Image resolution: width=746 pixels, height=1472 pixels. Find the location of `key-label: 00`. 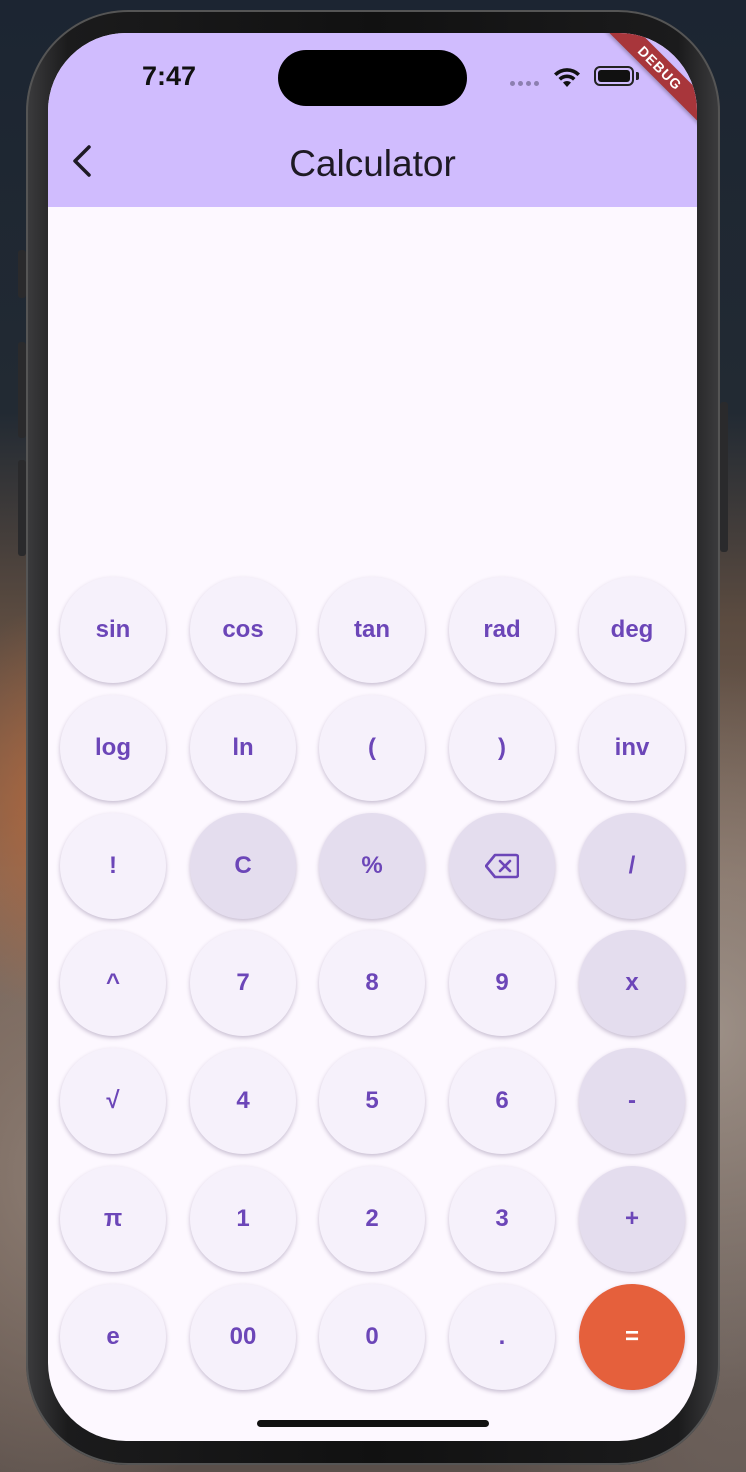

key-label: 00 is located at coordinates (243, 1336).